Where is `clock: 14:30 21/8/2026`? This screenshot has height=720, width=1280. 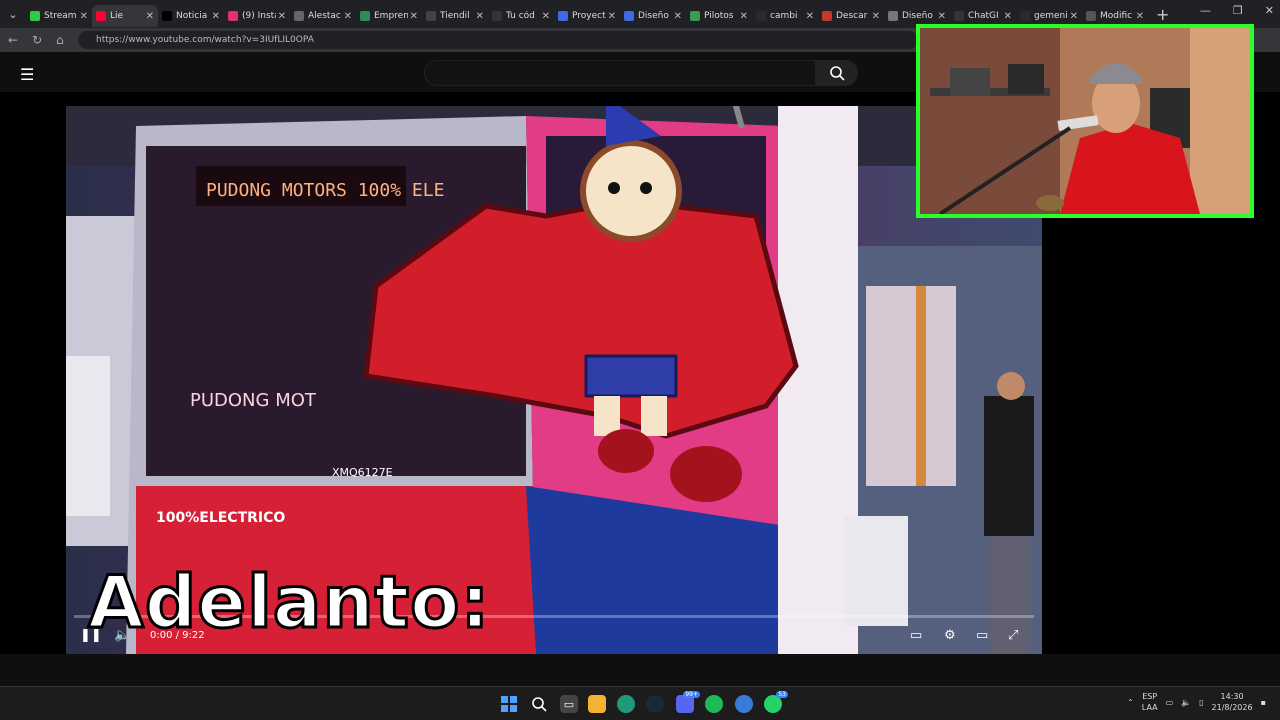 clock: 14:30 21/8/2026 is located at coordinates (1232, 702).